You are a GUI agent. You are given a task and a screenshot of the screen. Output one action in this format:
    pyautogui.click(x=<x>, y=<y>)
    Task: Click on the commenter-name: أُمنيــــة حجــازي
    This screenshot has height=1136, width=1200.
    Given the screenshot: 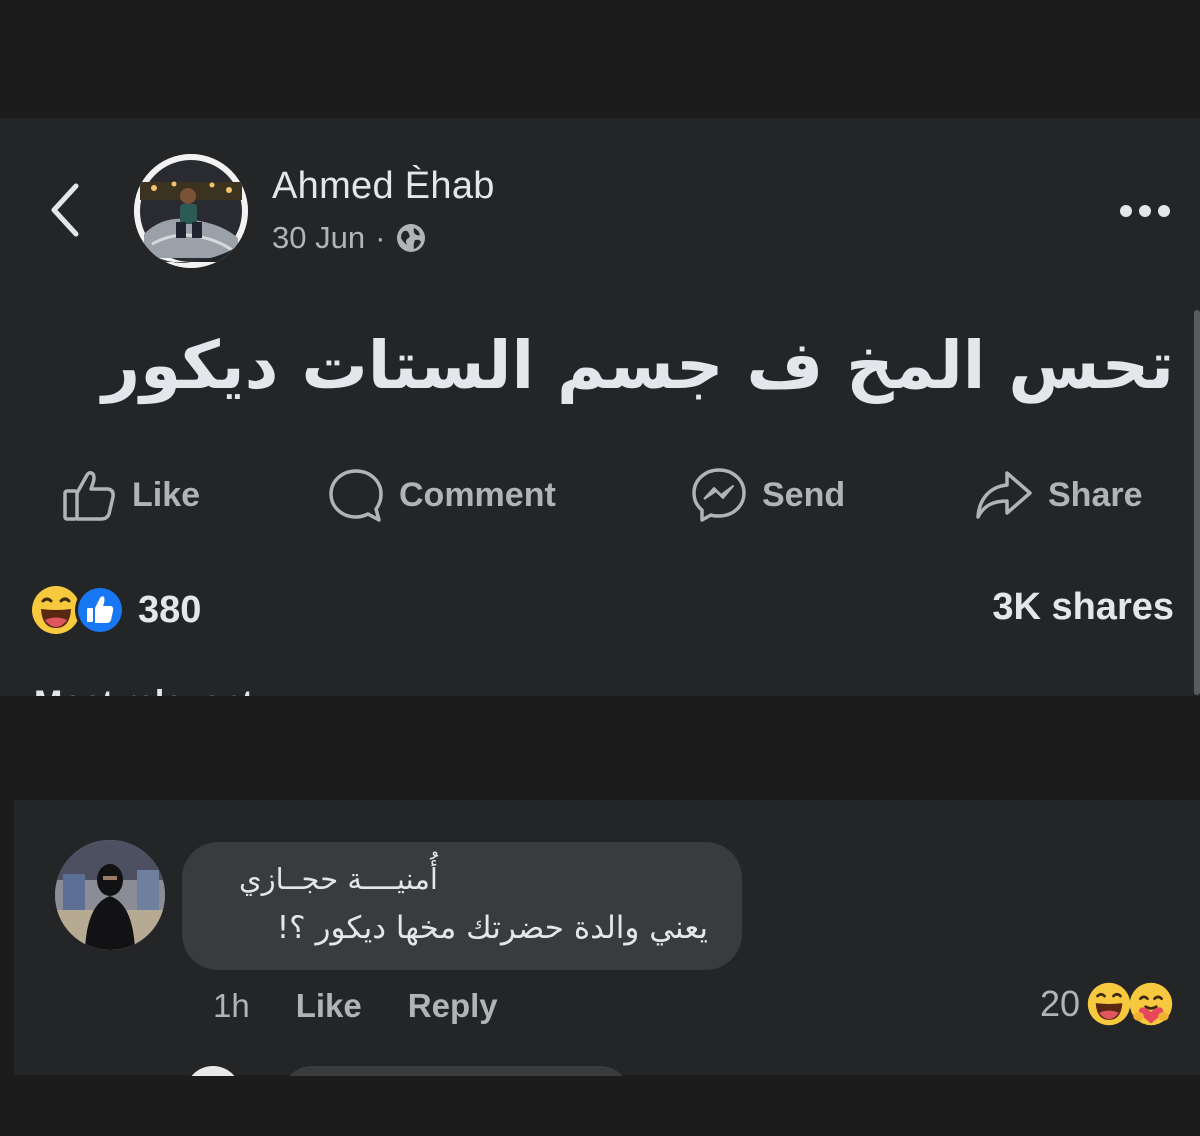 What is the action you would take?
    pyautogui.click(x=324, y=884)
    